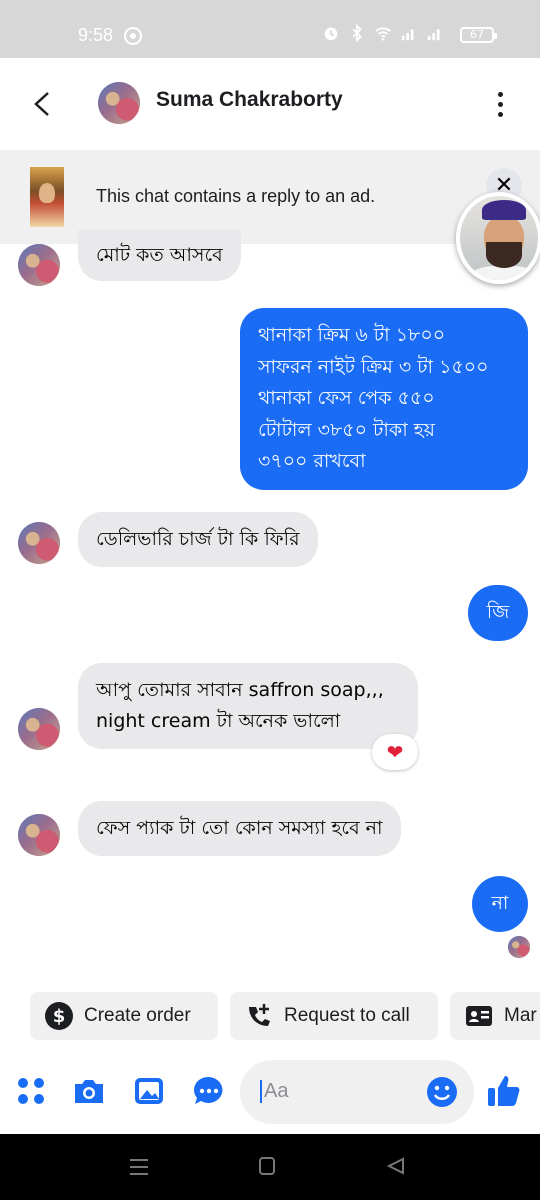 This screenshot has height=1200, width=540. I want to click on message-input-placeholder: Aa, so click(274, 1091).